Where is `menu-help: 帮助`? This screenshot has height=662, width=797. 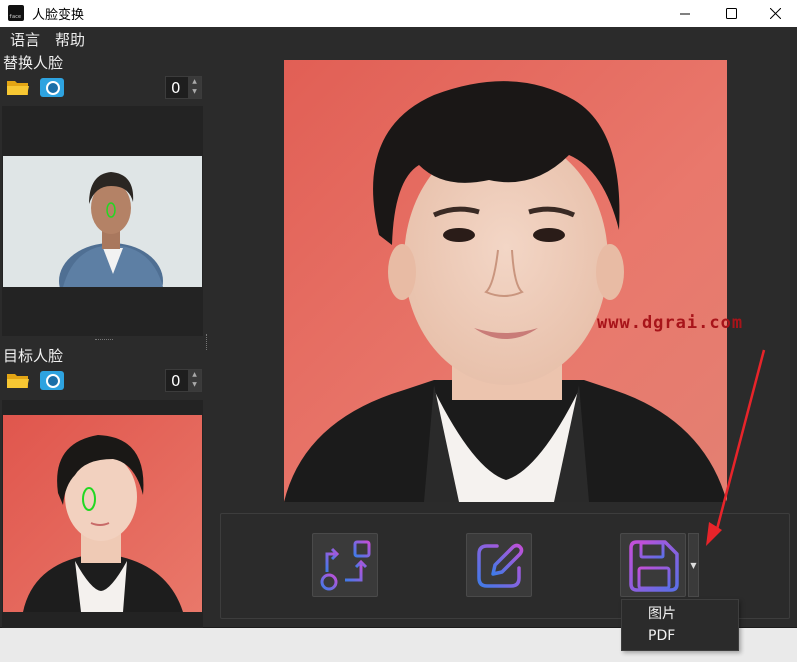 menu-help: 帮助 is located at coordinates (70, 39).